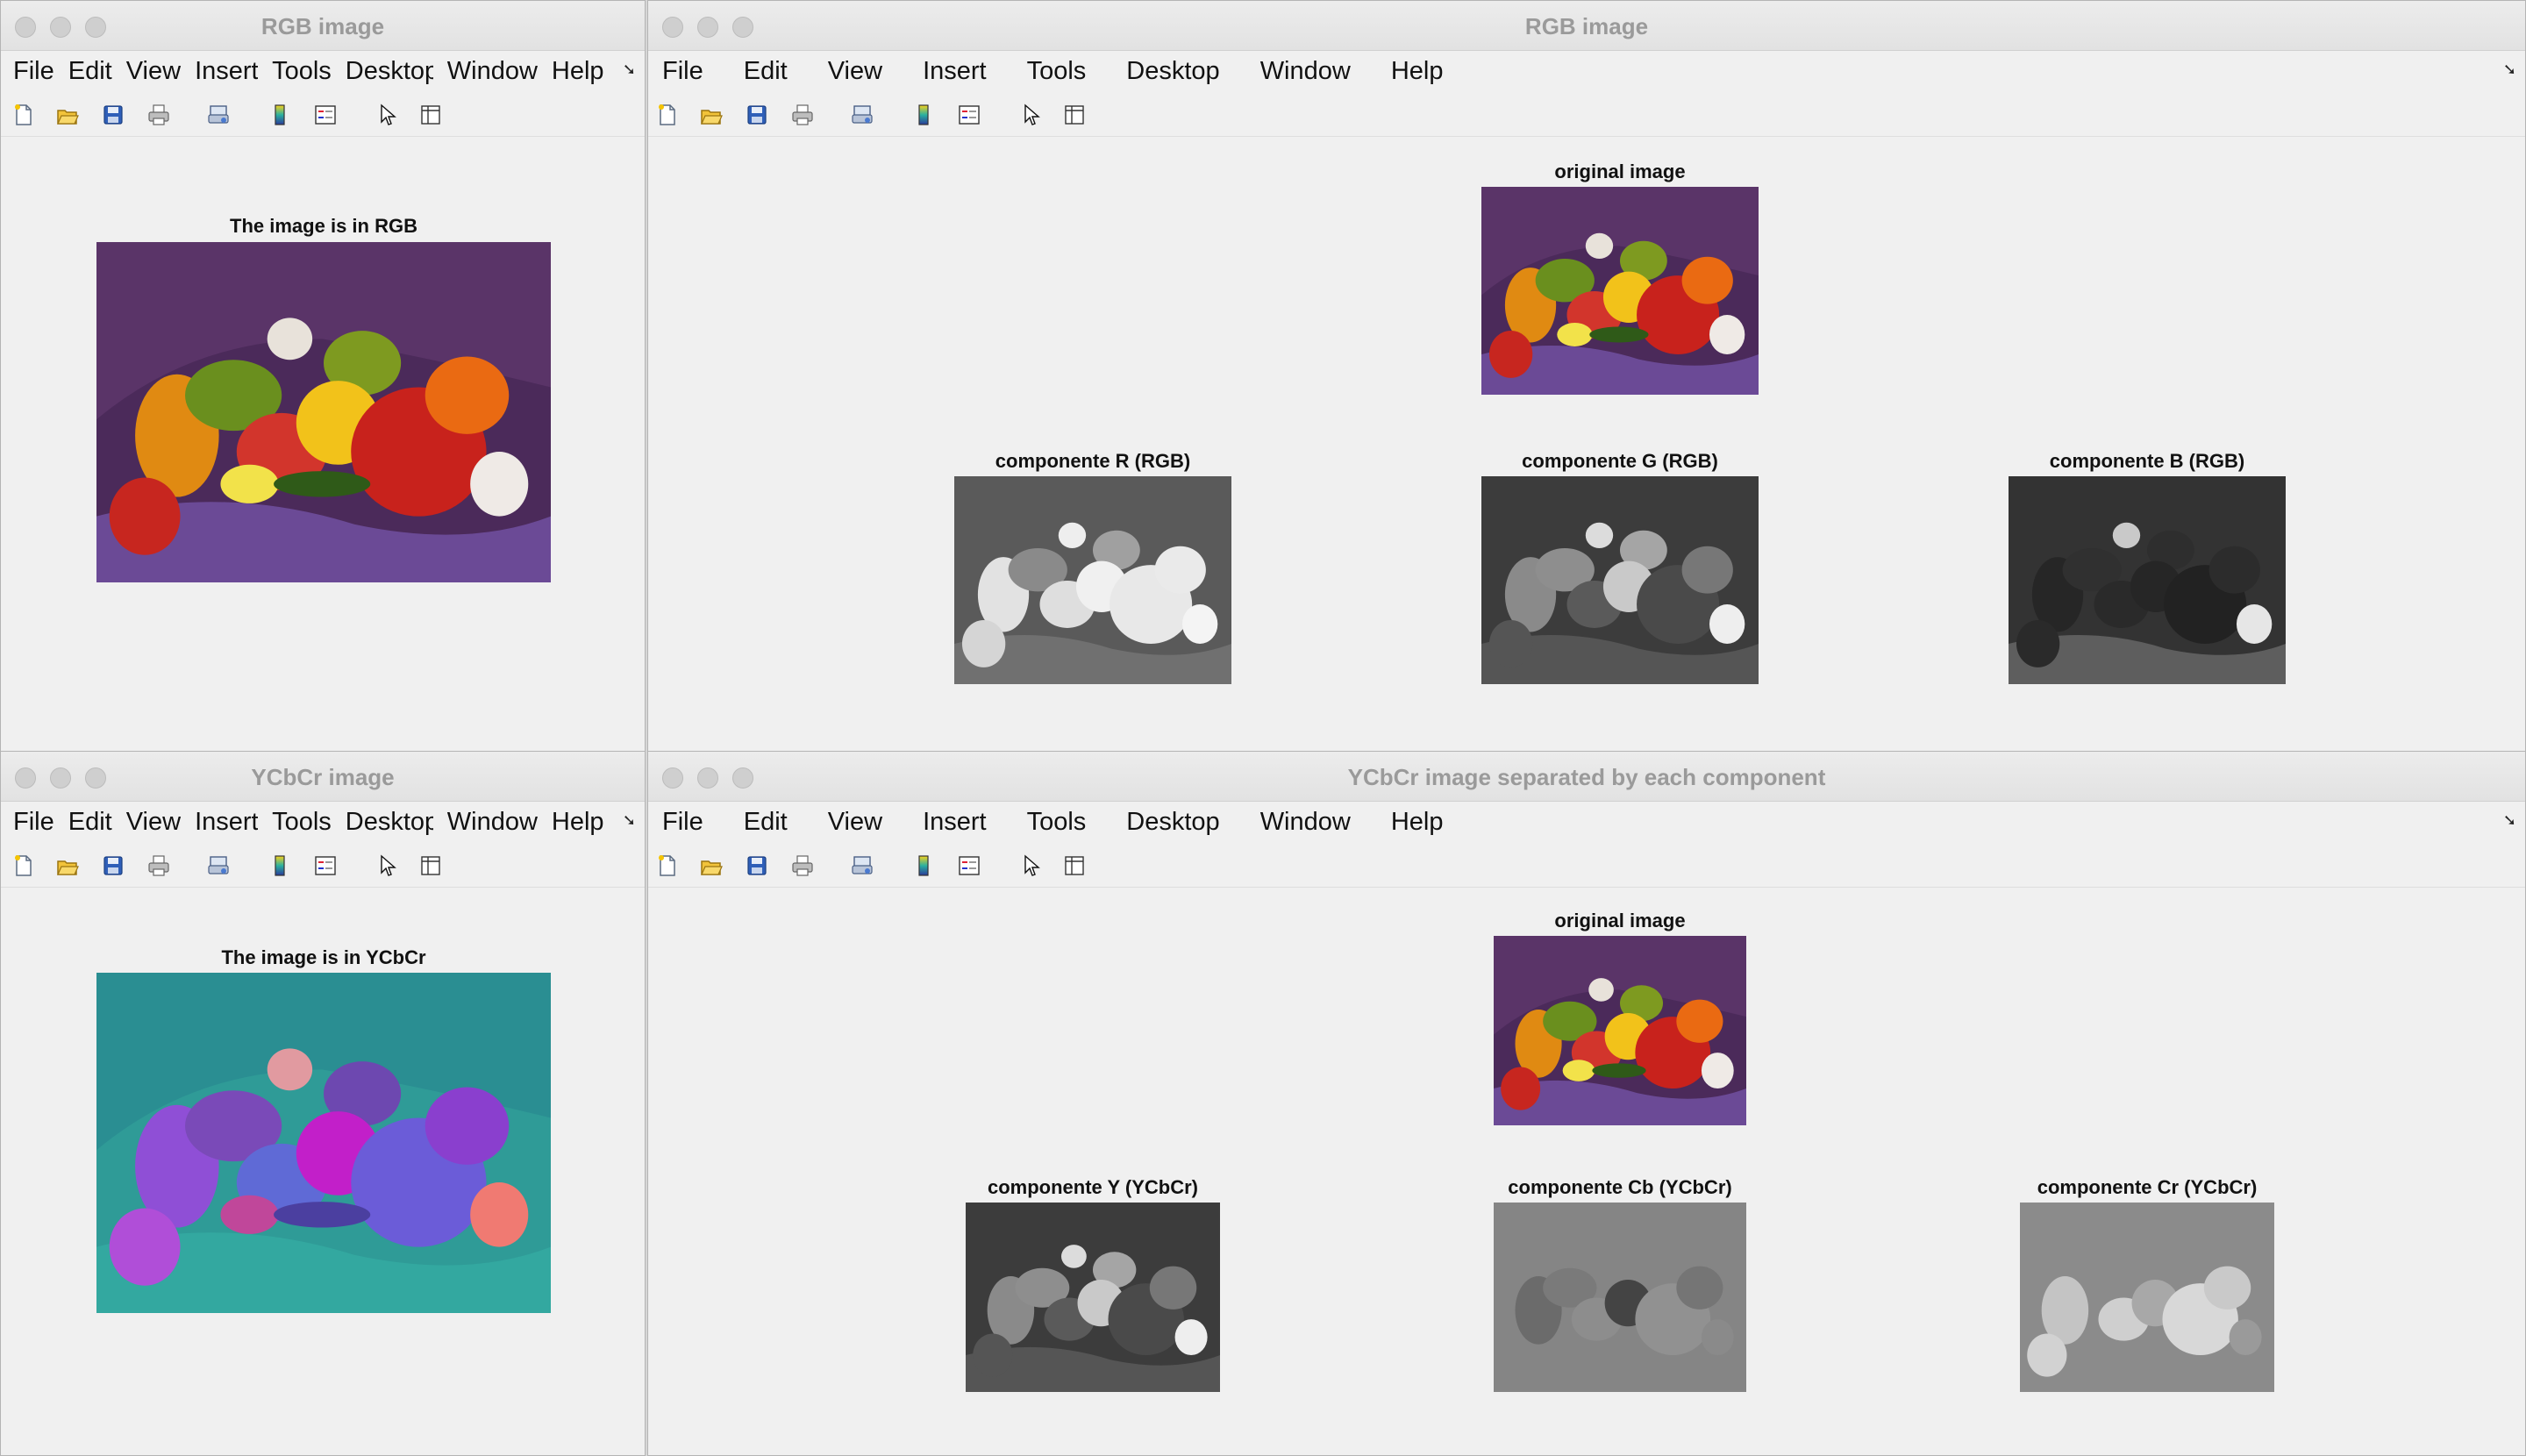  I want to click on component-b-title: componente B (RGB), so click(2147, 461).